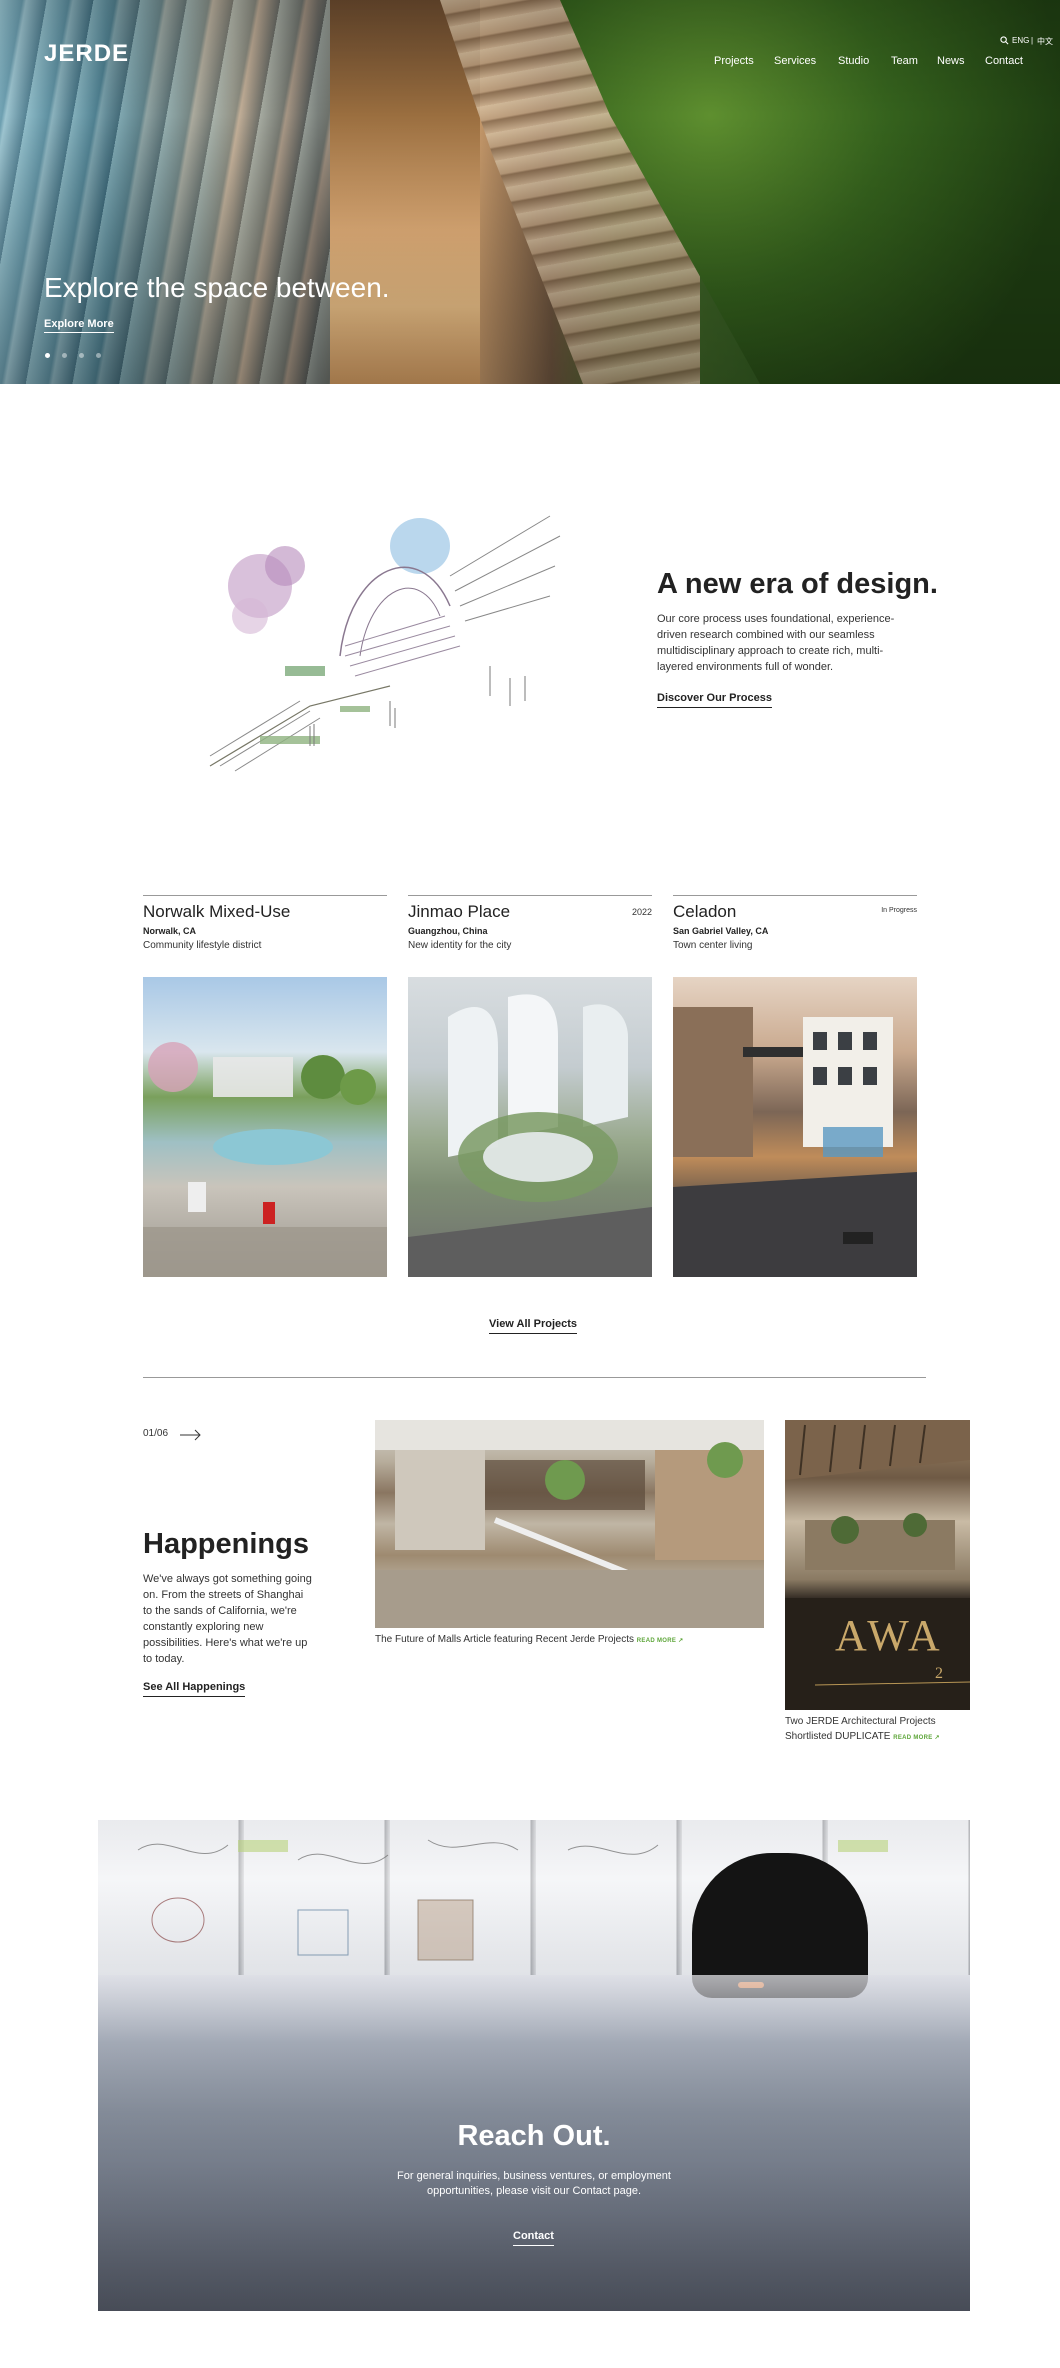  I want to click on search-icon, so click(1004, 41).